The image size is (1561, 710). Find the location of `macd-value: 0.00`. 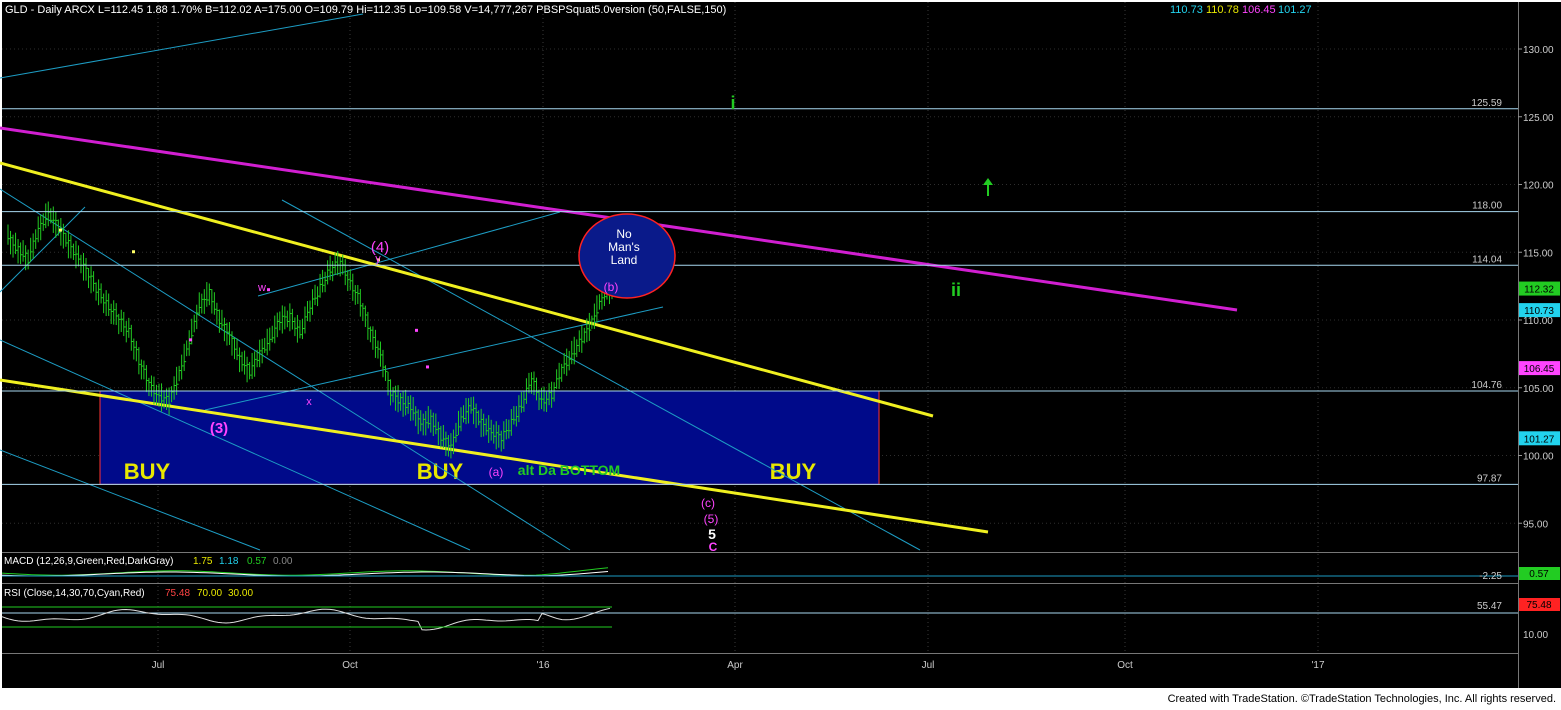

macd-value: 0.00 is located at coordinates (283, 561).